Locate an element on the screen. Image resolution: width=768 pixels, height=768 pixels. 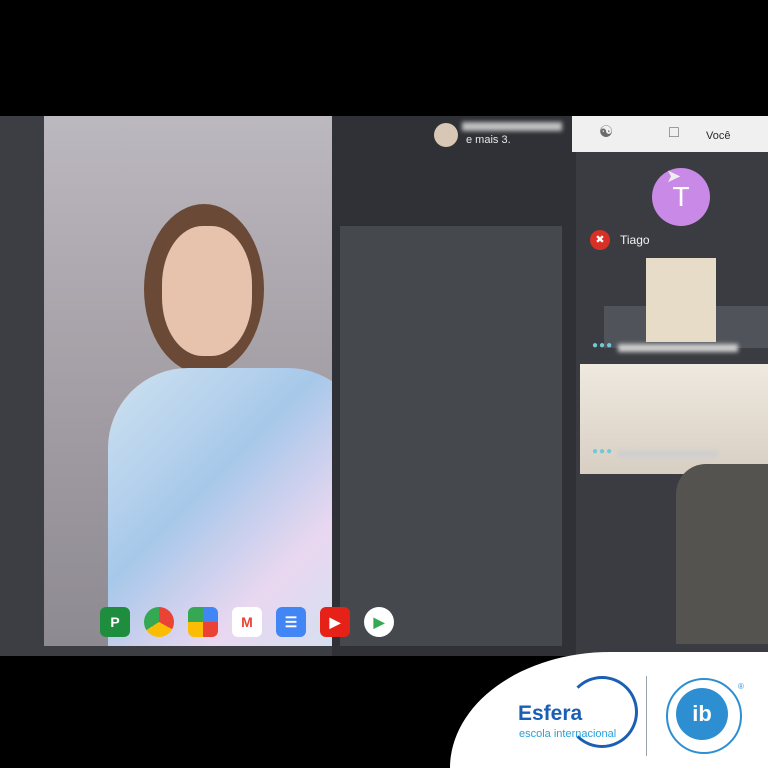
registered-mark: ® is located at coordinates (741, 686).